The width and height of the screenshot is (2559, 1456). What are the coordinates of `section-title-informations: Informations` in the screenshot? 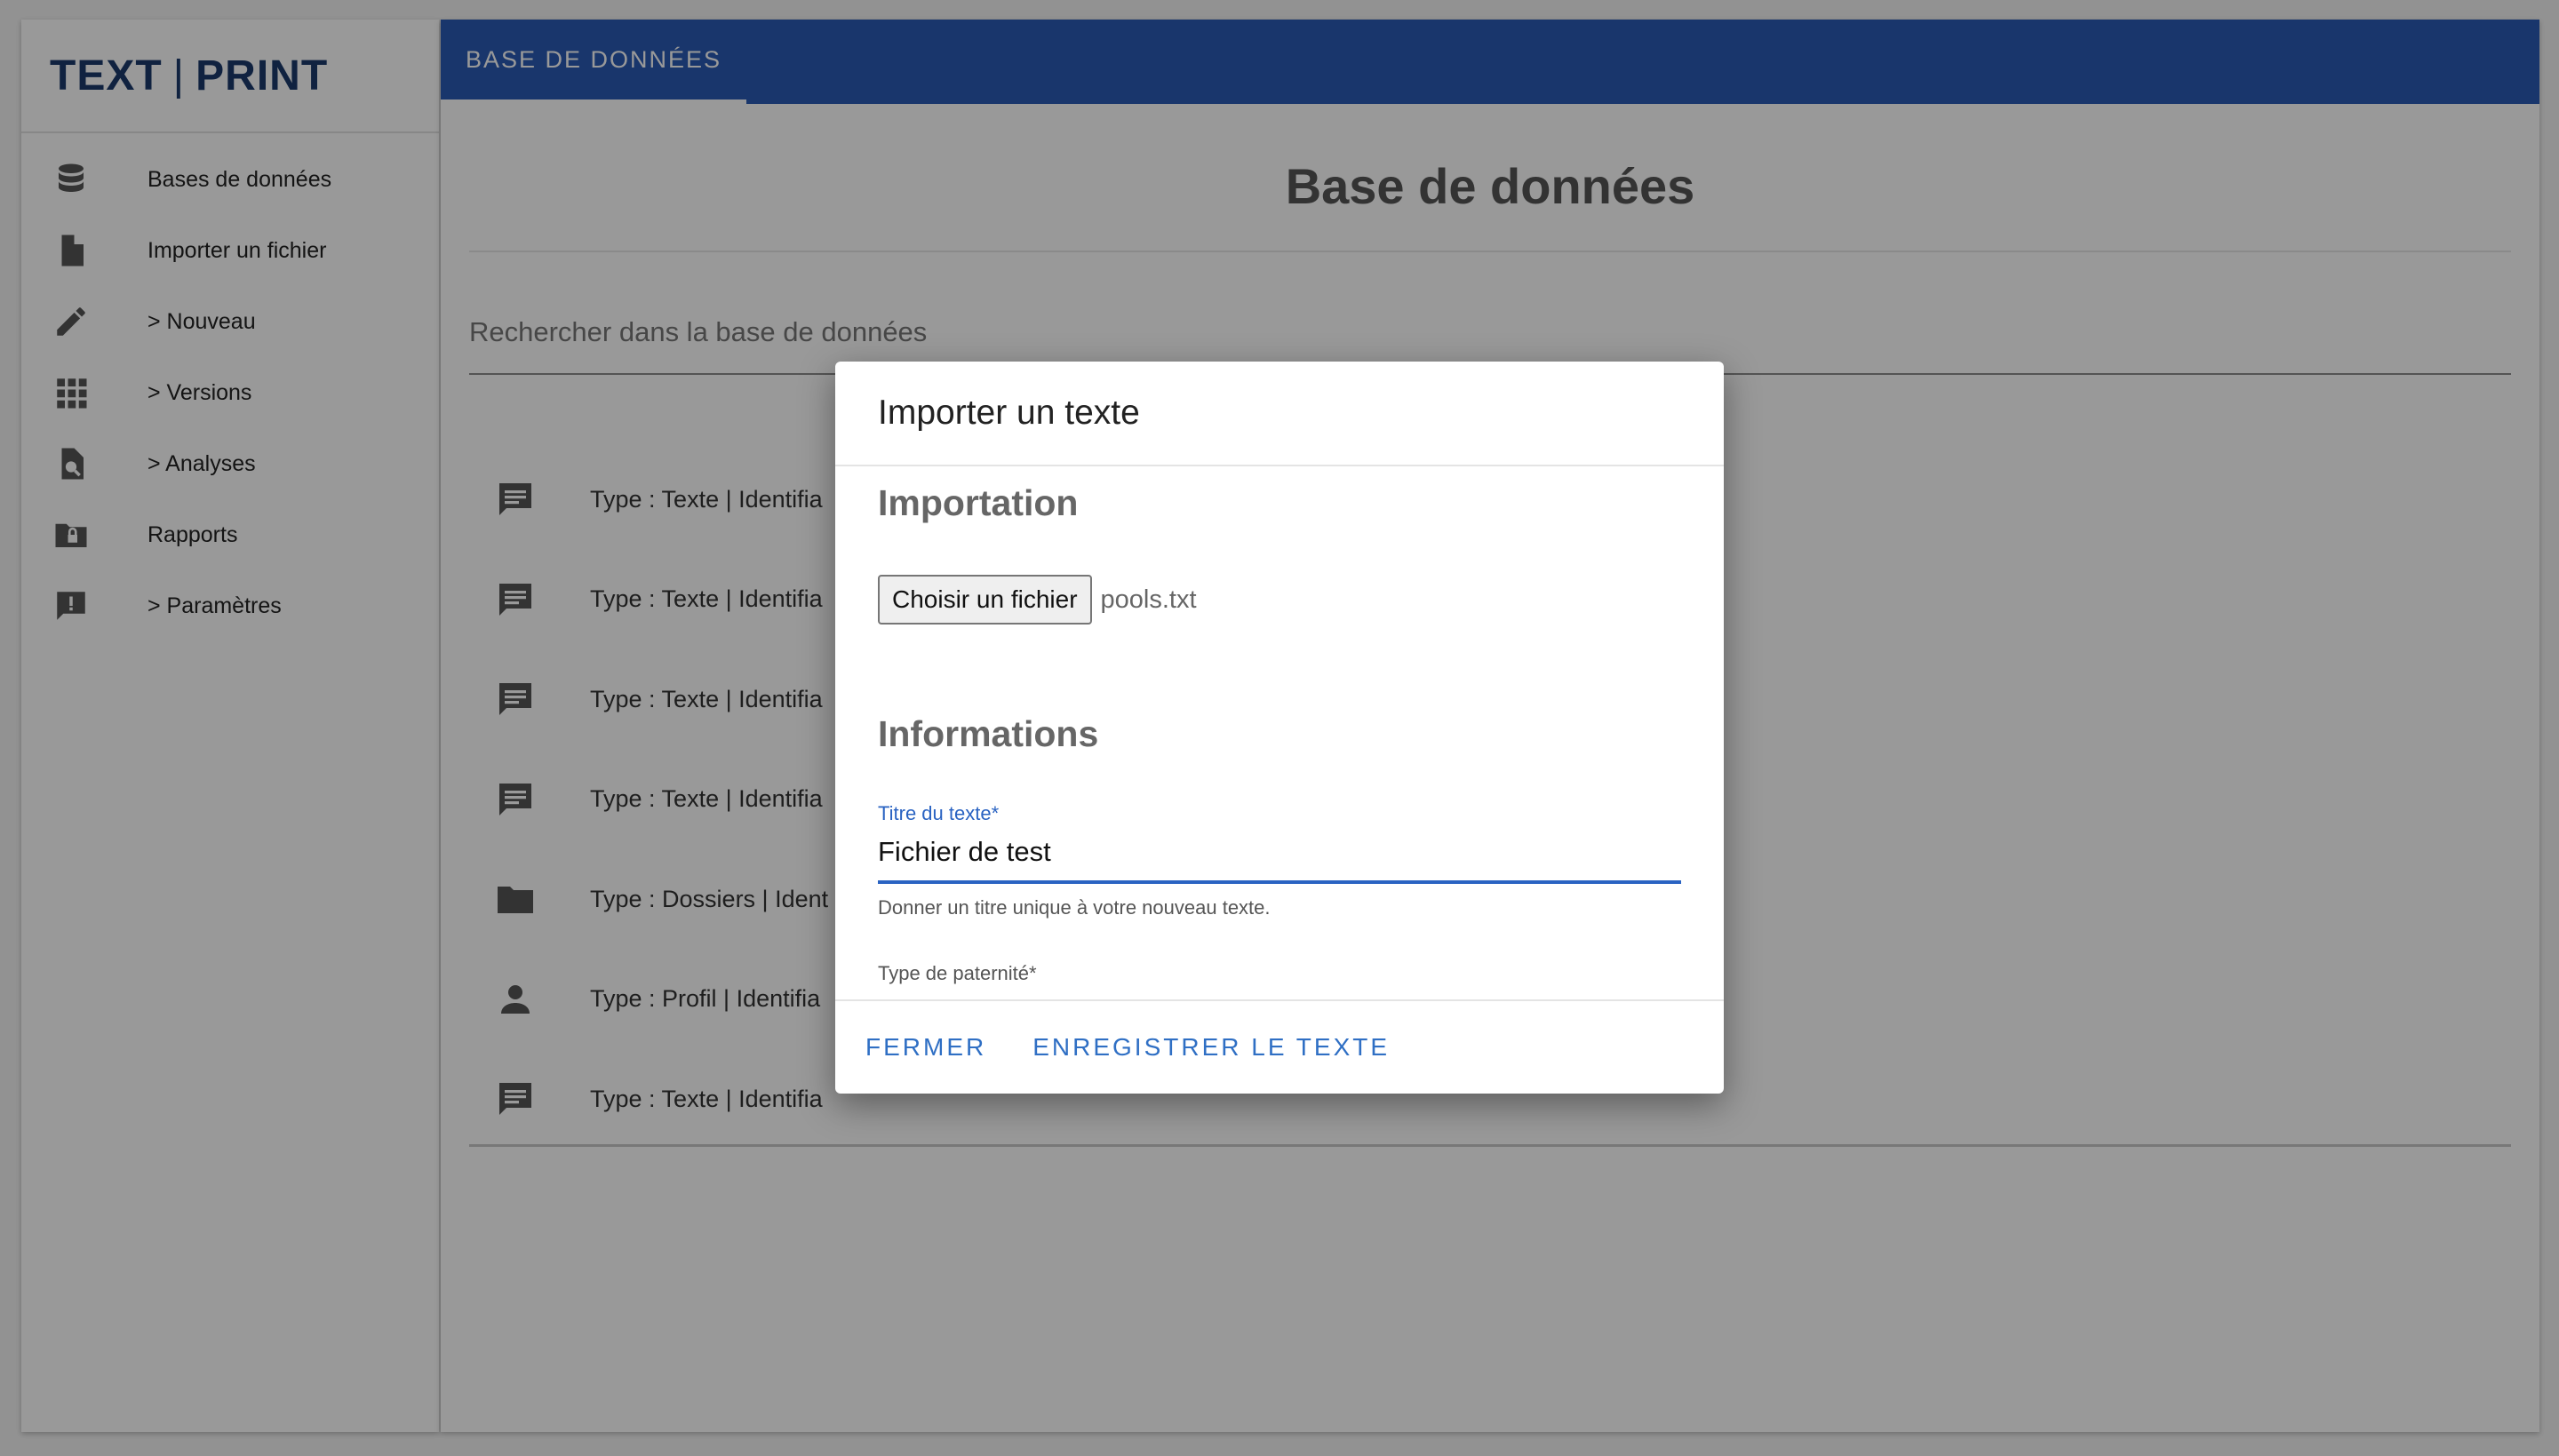 It's located at (988, 733).